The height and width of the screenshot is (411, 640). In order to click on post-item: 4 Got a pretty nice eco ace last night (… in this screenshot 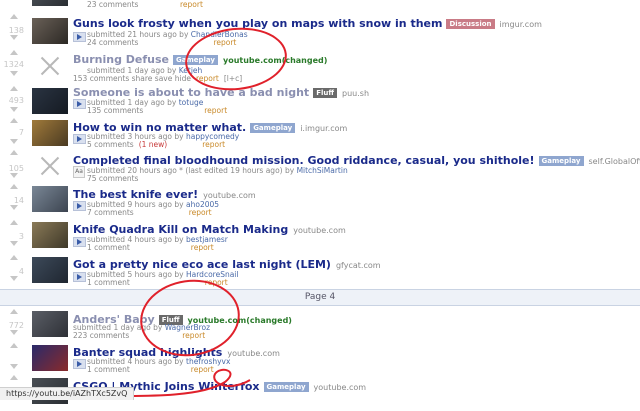, I will do `click(320, 273)`.